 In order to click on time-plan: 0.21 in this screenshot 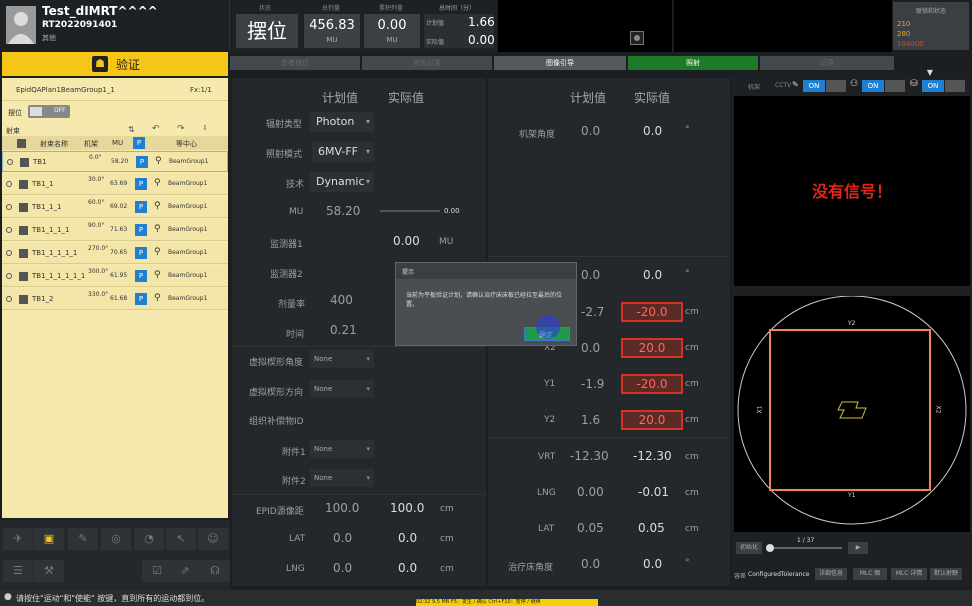, I will do `click(343, 330)`.